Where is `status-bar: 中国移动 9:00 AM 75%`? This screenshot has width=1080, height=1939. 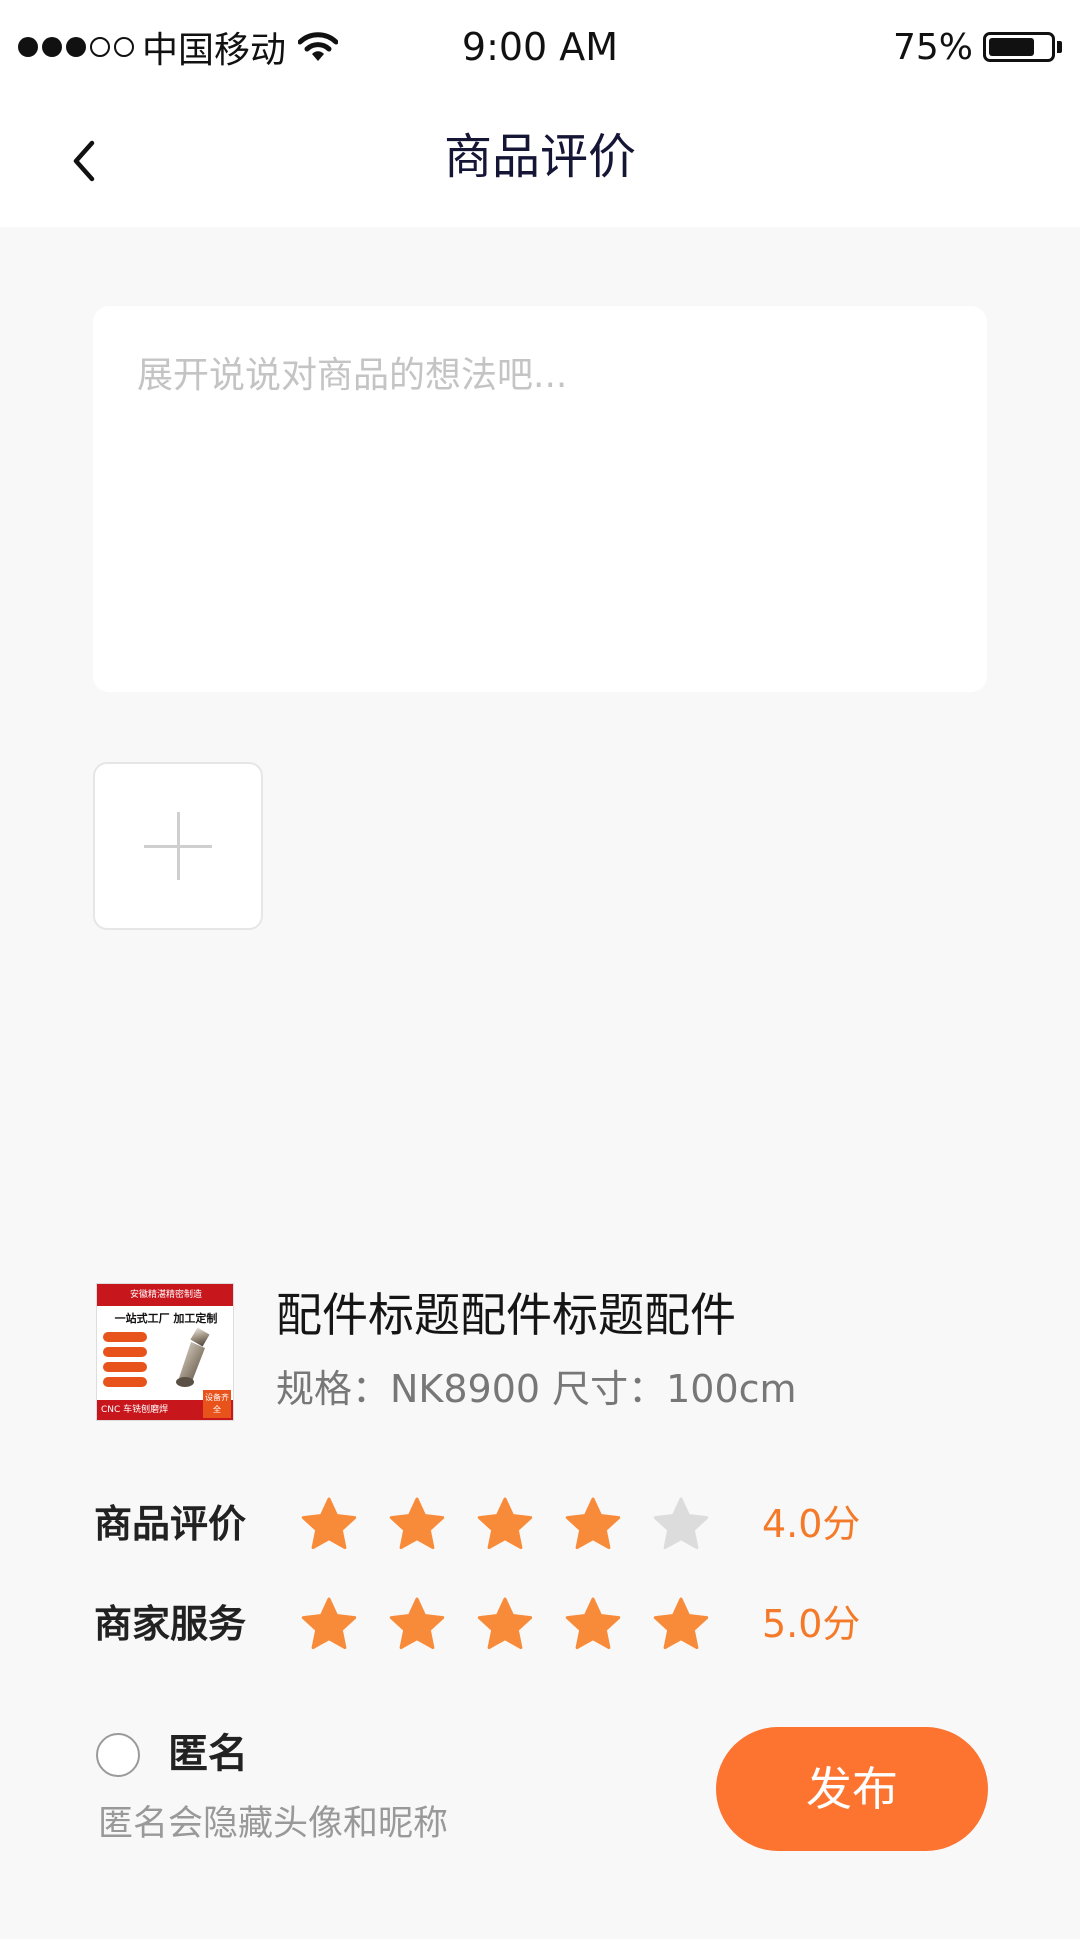
status-bar: 中国移动 9:00 AM 75% is located at coordinates (540, 47).